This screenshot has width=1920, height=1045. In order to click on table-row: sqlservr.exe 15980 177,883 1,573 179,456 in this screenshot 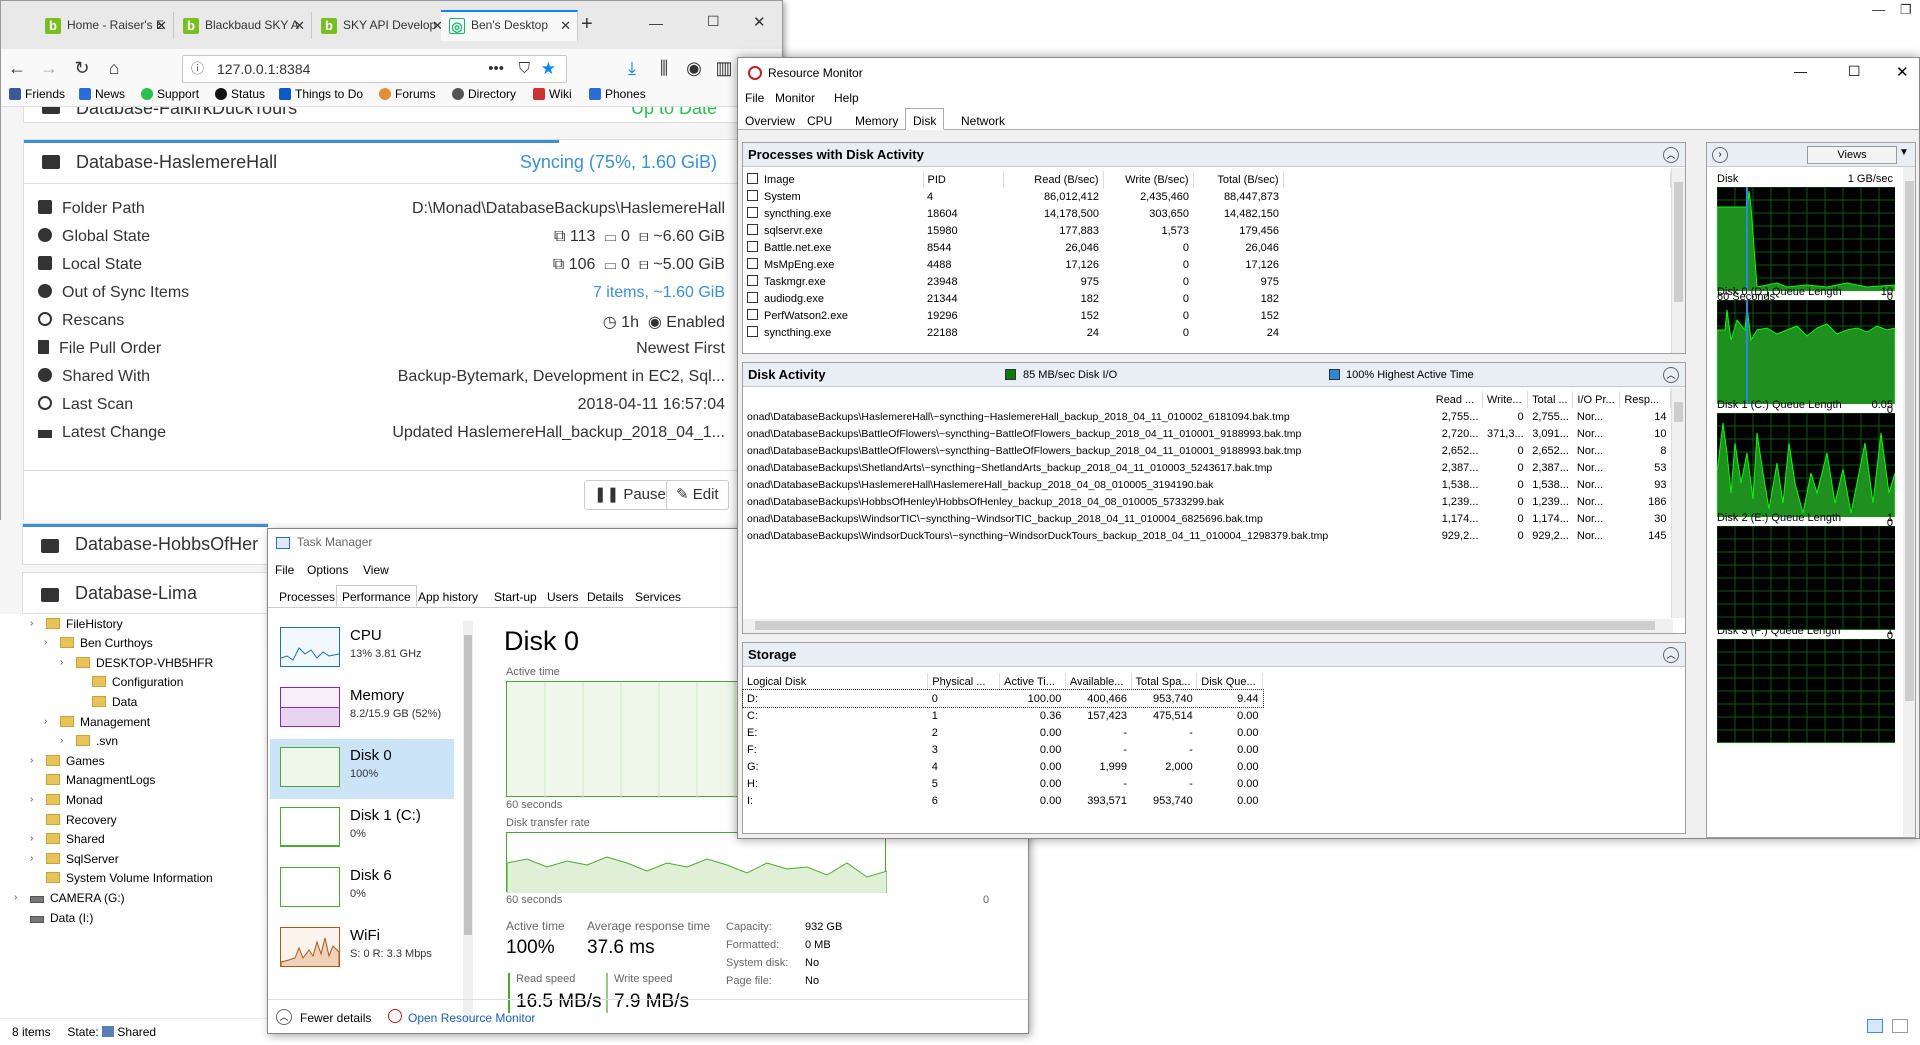, I will do `click(1207, 230)`.